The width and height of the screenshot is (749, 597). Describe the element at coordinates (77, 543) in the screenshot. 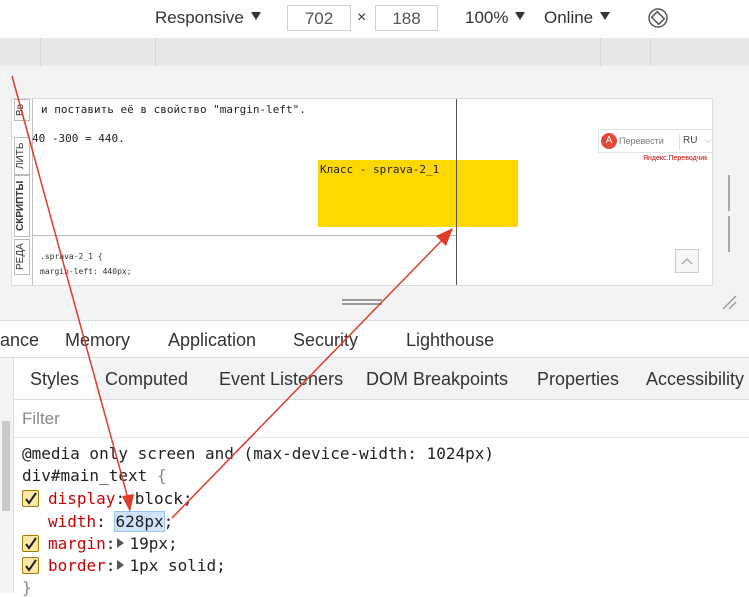

I see `property-name: margin` at that location.